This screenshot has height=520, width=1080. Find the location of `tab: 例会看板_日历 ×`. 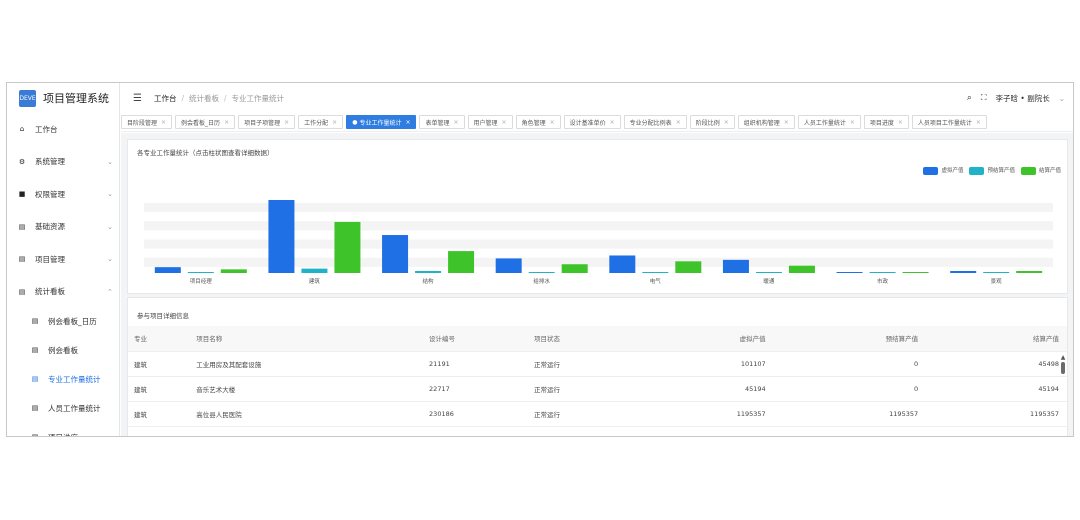

tab: 例会看板_日历 × is located at coordinates (205, 122).